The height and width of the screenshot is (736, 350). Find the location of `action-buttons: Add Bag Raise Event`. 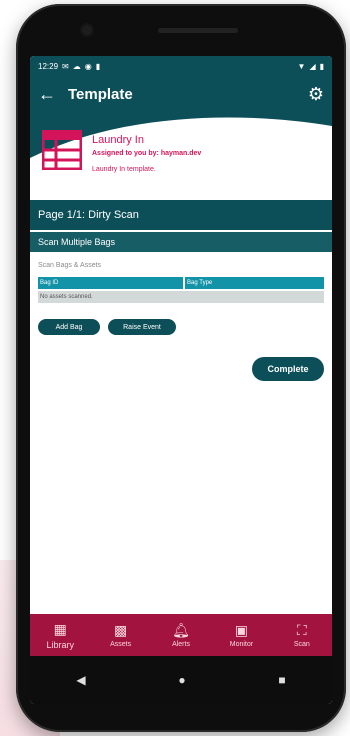

action-buttons: Add Bag Raise Event is located at coordinates (181, 327).